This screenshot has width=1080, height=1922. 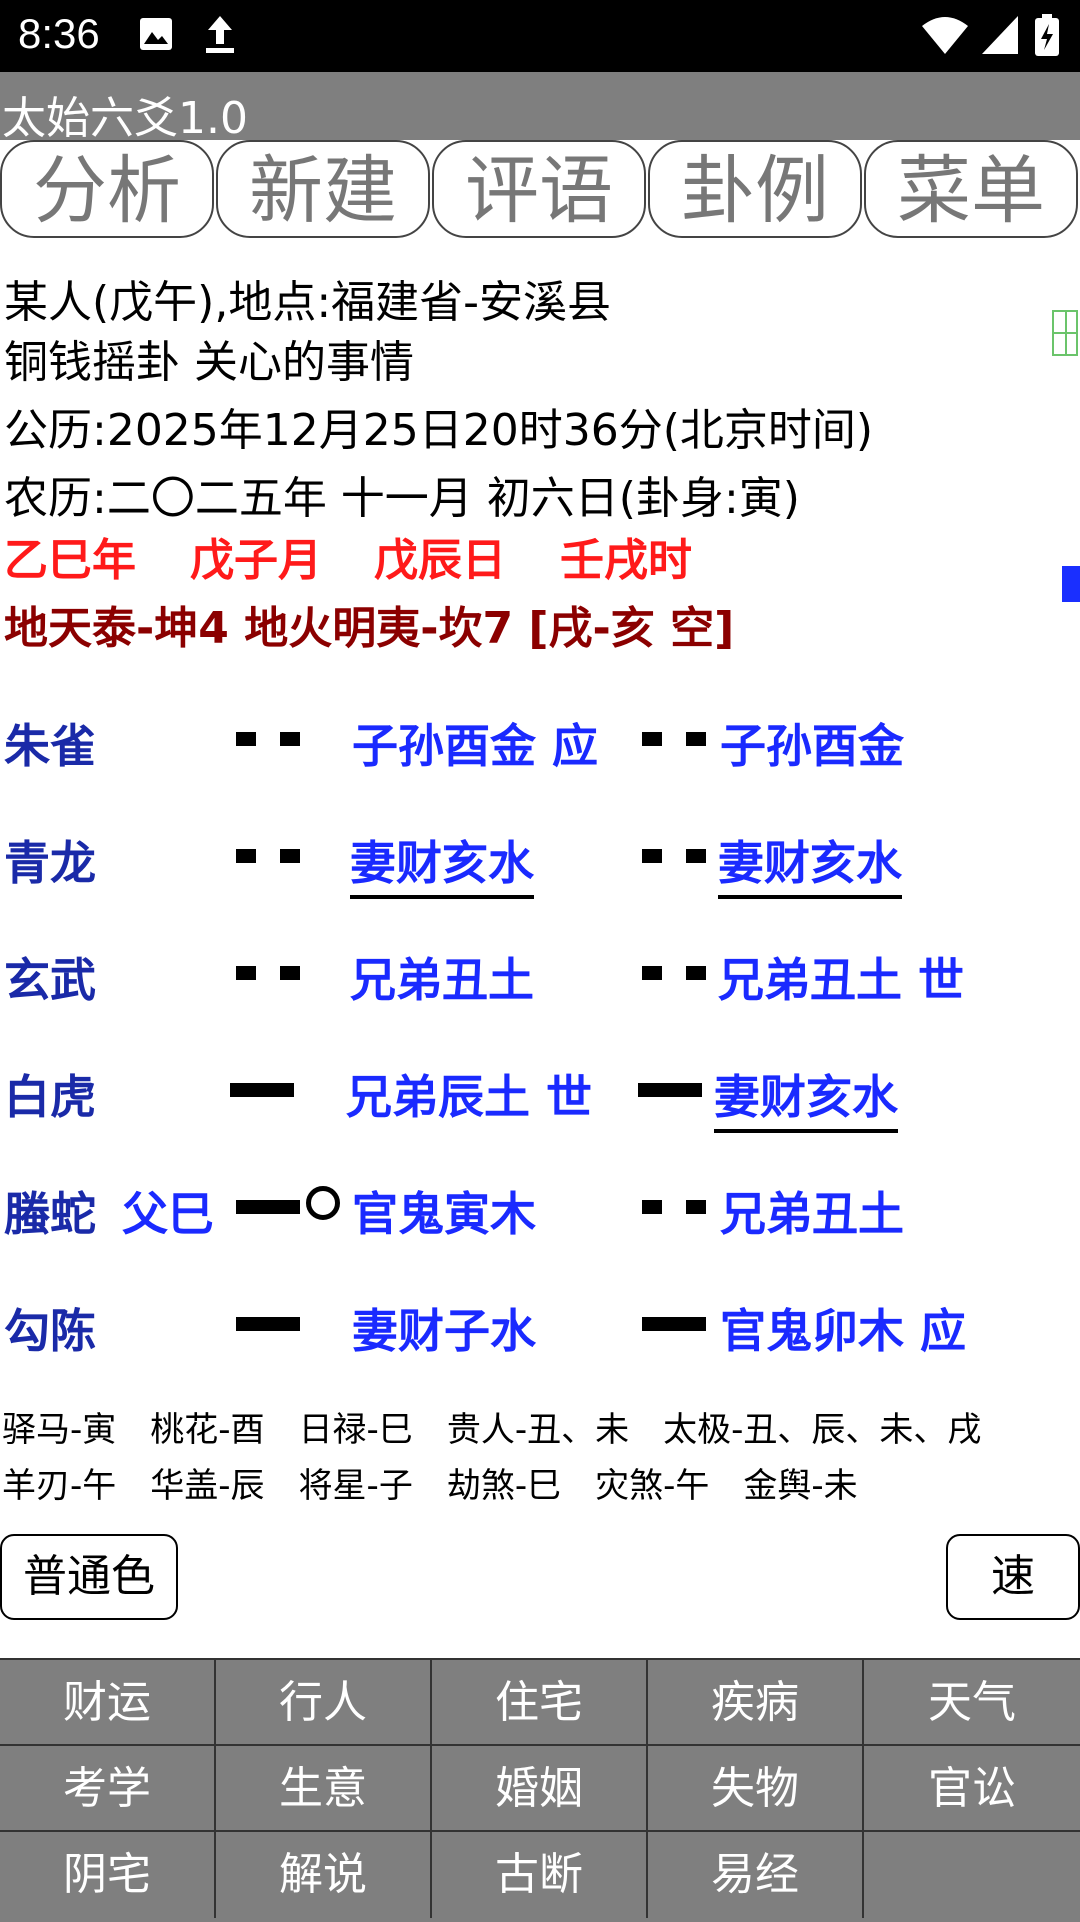 I want to click on shensha-item: 驿马-寅, so click(x=59, y=1430).